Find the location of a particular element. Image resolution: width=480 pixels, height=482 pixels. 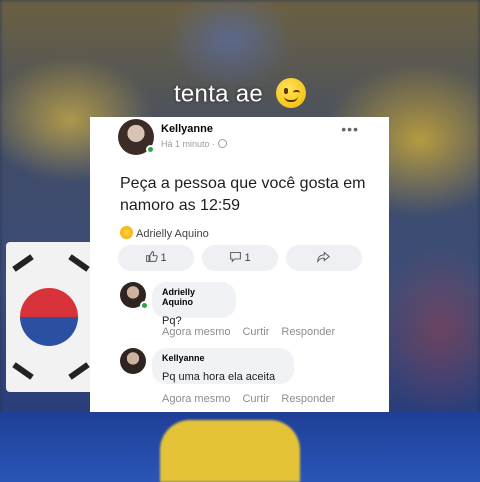

globe-icon is located at coordinates (223, 143).